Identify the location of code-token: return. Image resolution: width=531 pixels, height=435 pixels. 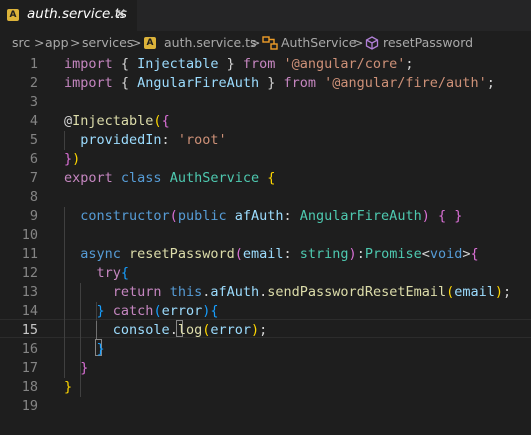
(137, 292).